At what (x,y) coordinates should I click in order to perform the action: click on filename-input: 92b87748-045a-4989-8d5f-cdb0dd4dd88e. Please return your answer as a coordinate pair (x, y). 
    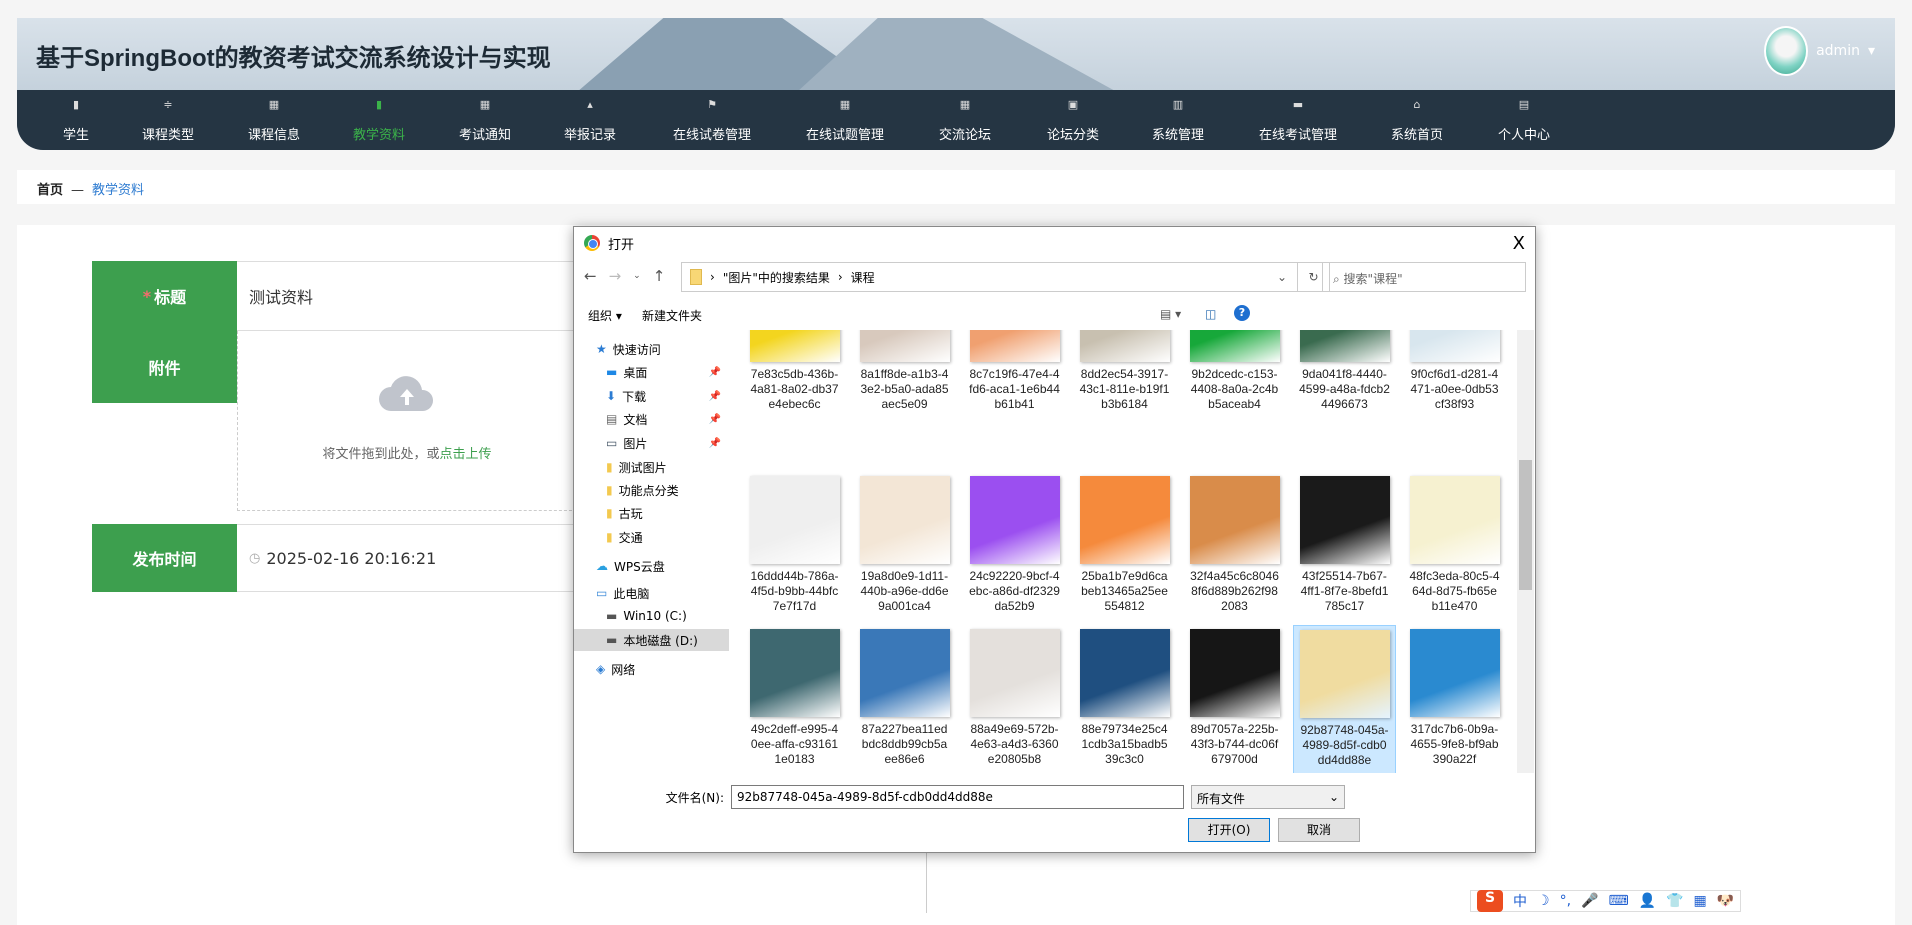
    Looking at the image, I should click on (957, 797).